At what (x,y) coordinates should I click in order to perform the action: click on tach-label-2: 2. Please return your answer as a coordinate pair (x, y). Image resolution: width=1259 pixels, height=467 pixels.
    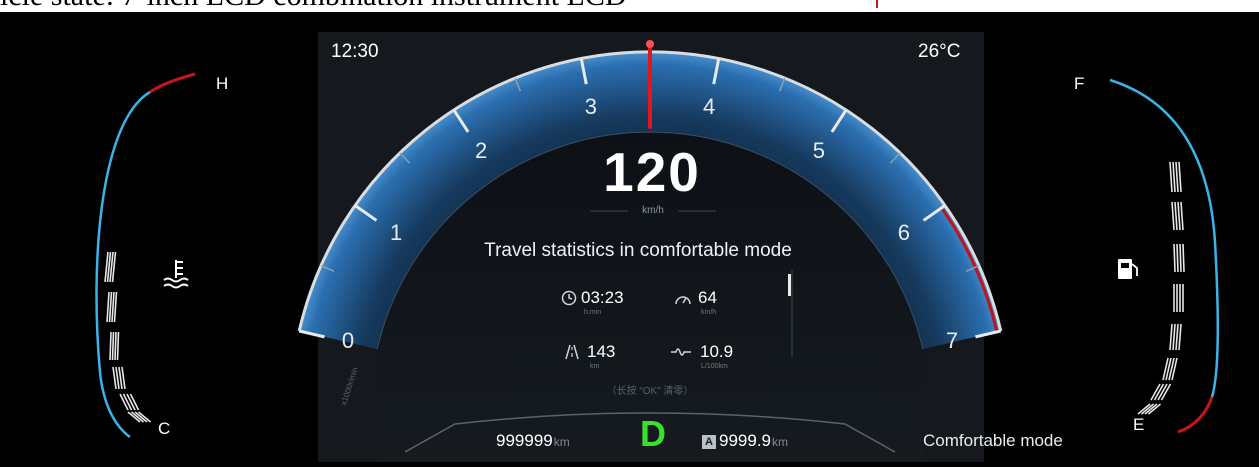
    Looking at the image, I should click on (481, 150).